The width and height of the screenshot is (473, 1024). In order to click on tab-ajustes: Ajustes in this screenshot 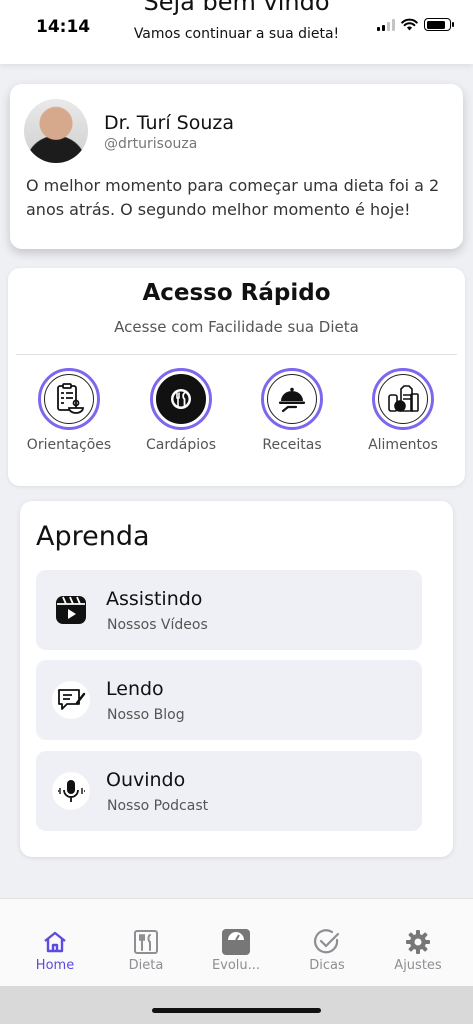, I will do `click(418, 950)`.